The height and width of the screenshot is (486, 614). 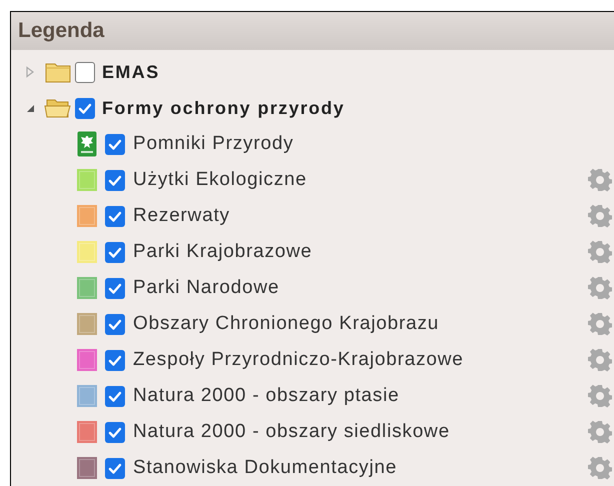 I want to click on layer-label: Użytki Ekologiczne, so click(x=220, y=180).